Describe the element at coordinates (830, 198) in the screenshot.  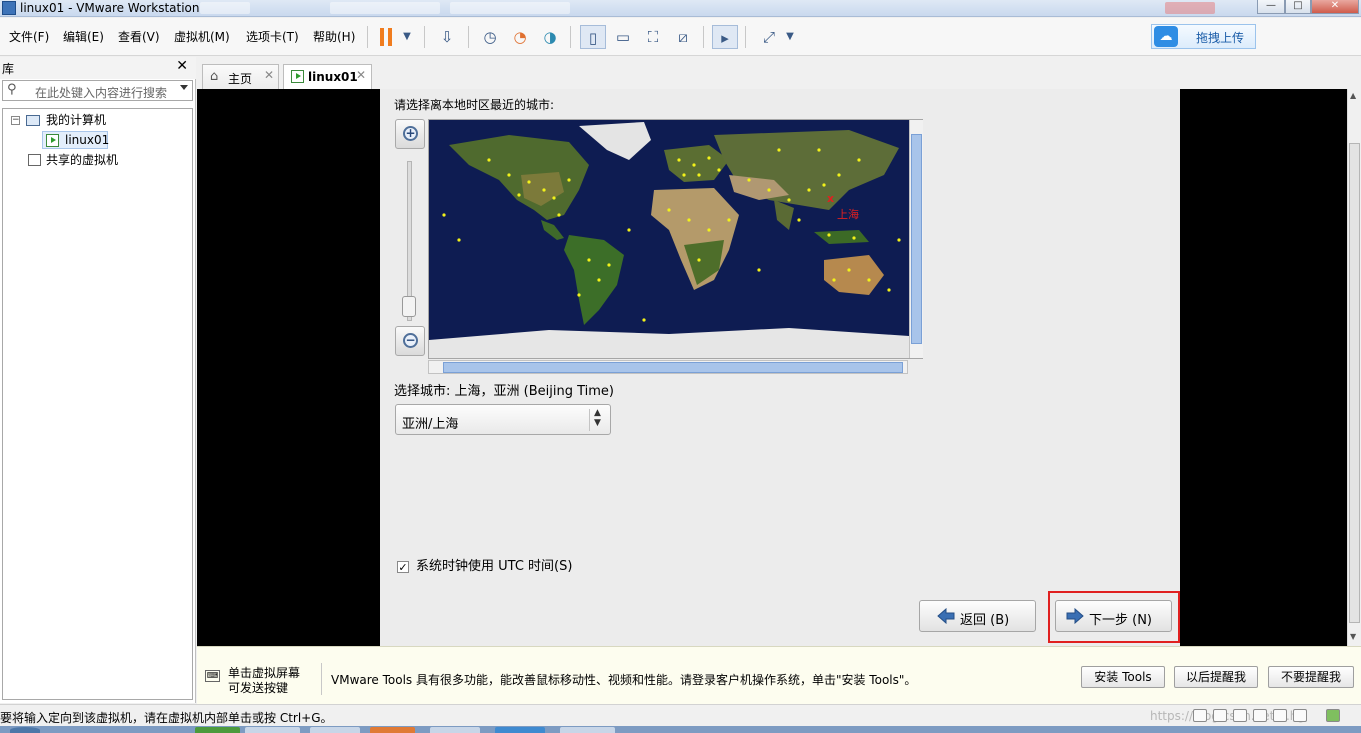
I see `svg-text: x` at that location.